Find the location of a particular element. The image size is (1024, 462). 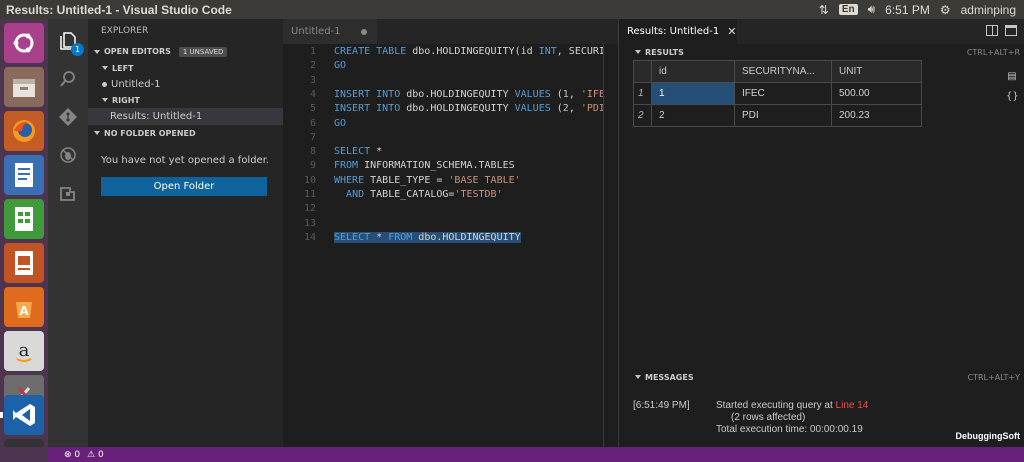

svg-text: A is located at coordinates (24, 311).